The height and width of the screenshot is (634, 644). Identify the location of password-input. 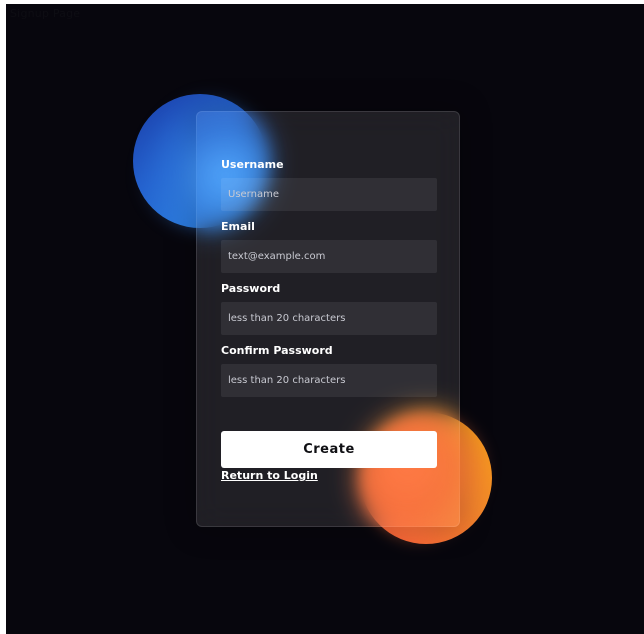
(329, 318).